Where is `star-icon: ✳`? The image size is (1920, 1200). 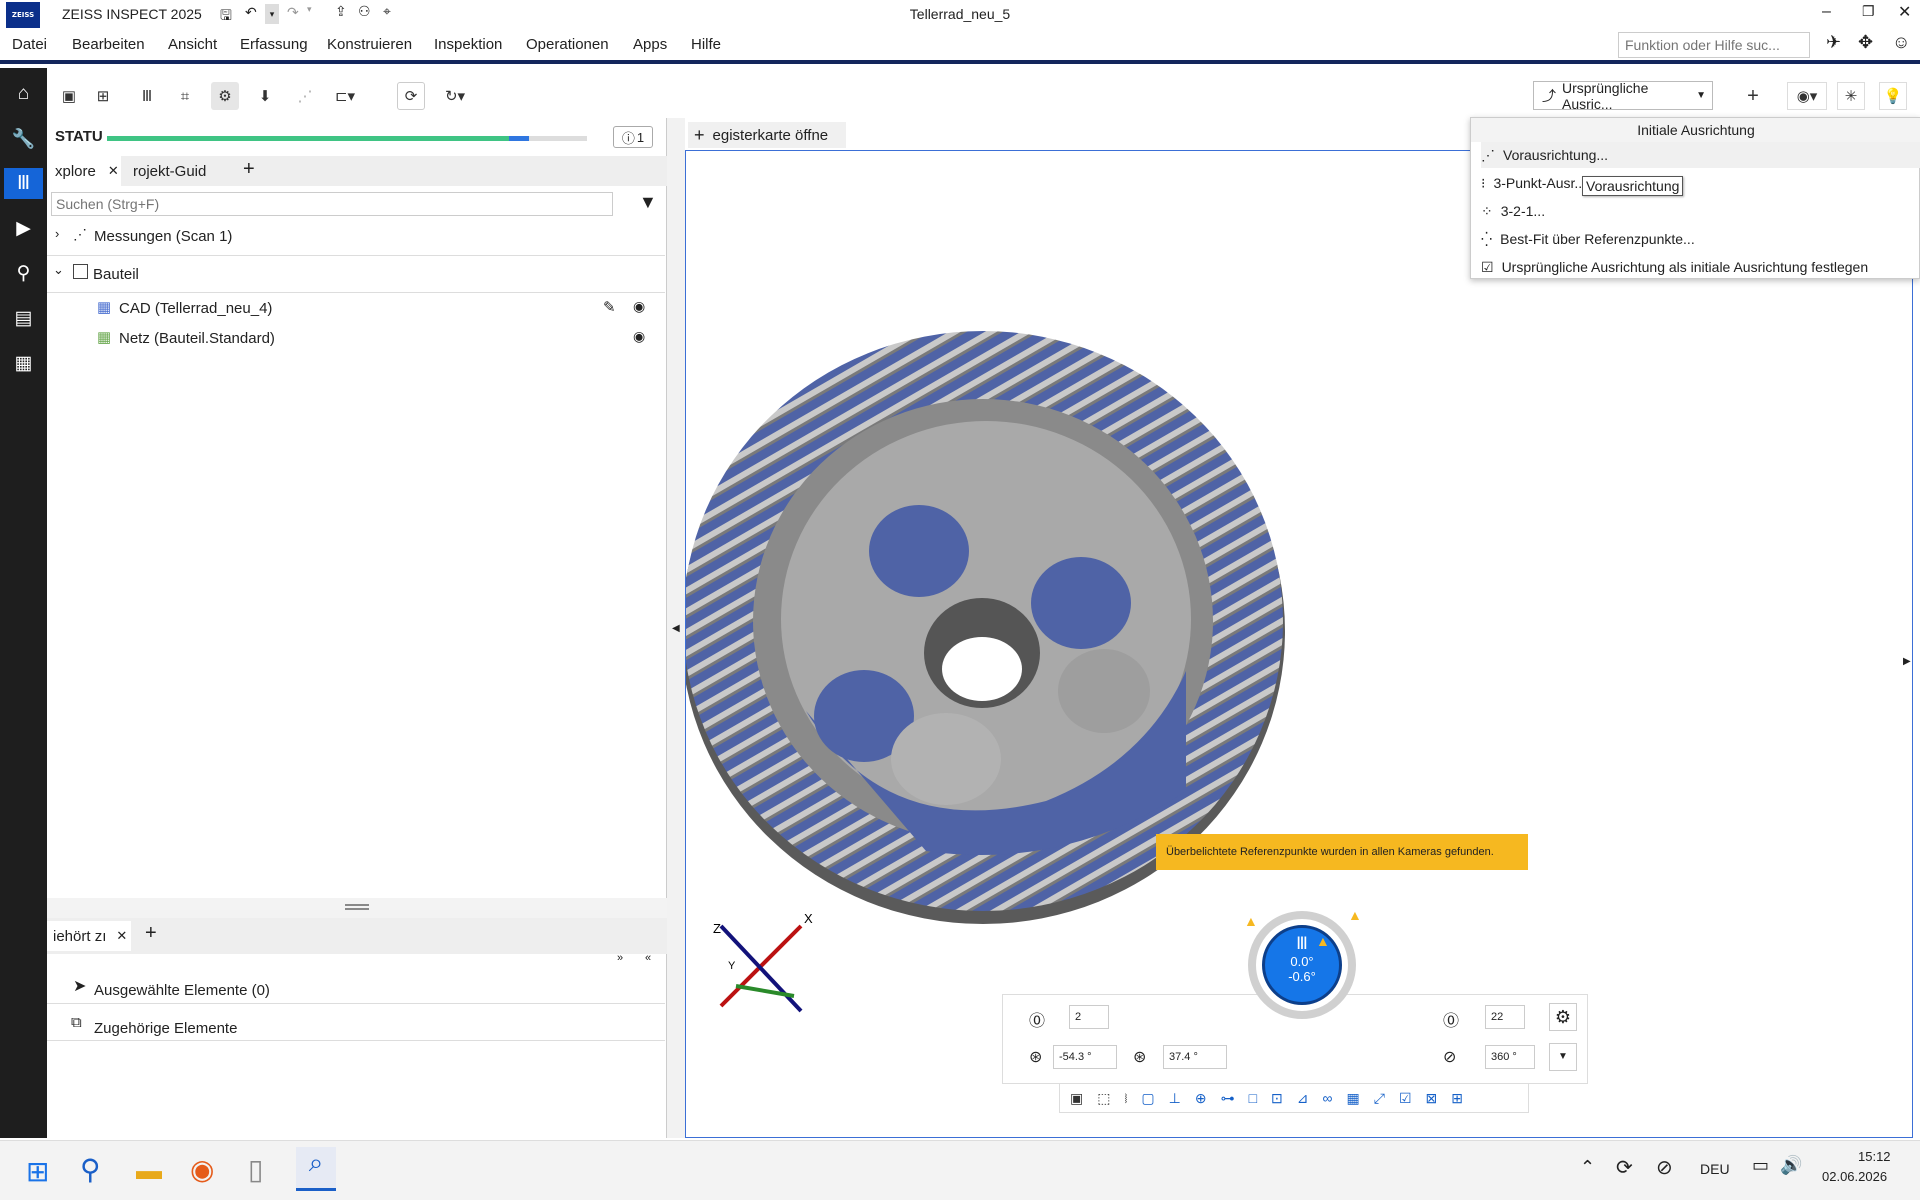
star-icon: ✳ is located at coordinates (1851, 96).